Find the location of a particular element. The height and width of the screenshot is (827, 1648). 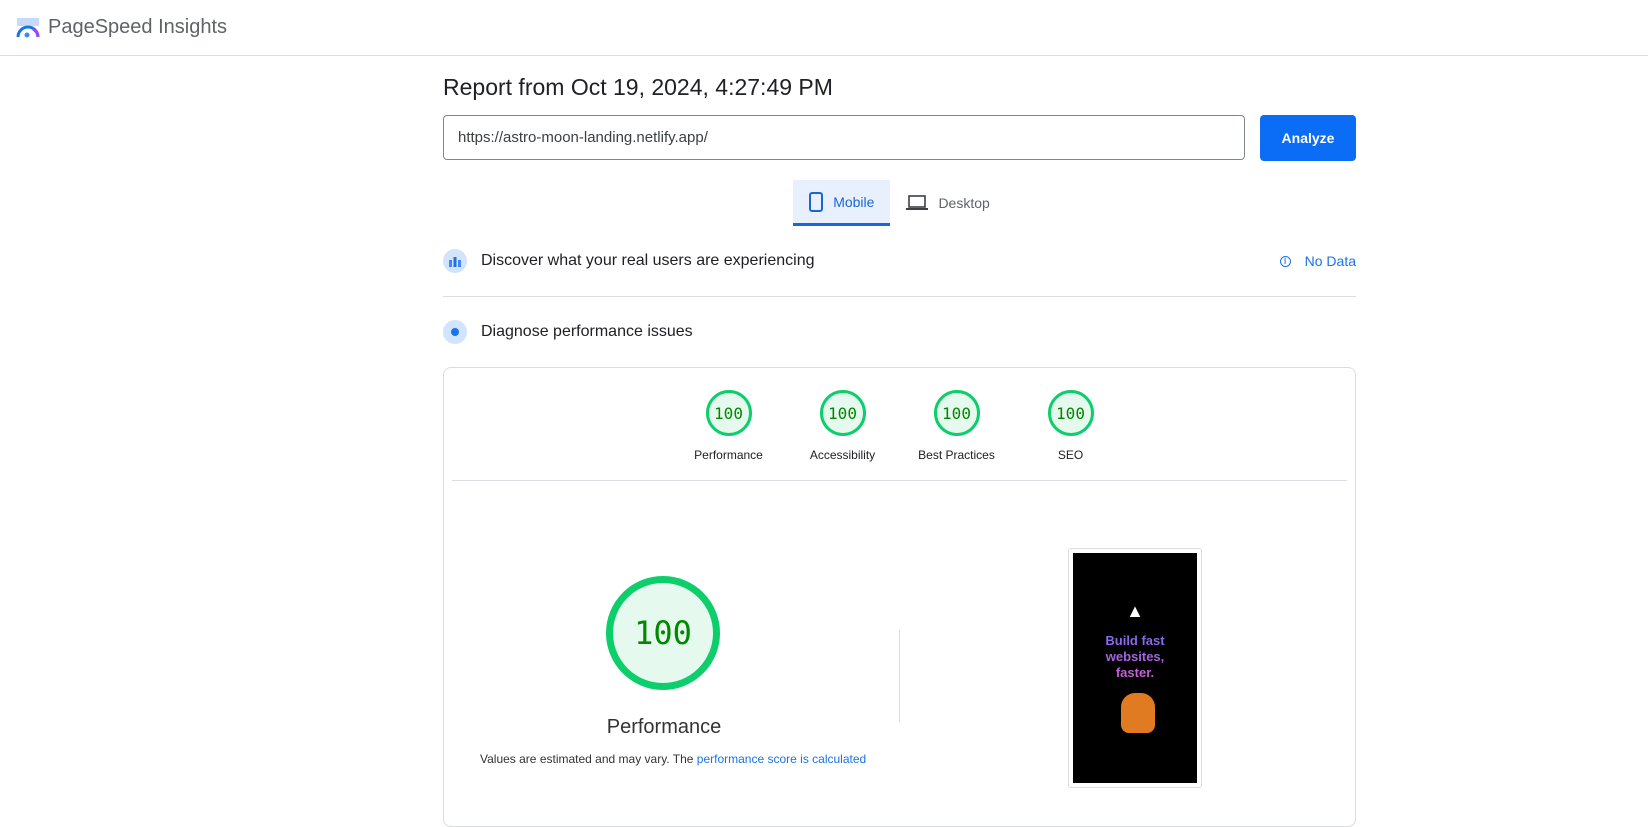

gauge-best-practices: 100 Best Practices is located at coordinates (956, 435).